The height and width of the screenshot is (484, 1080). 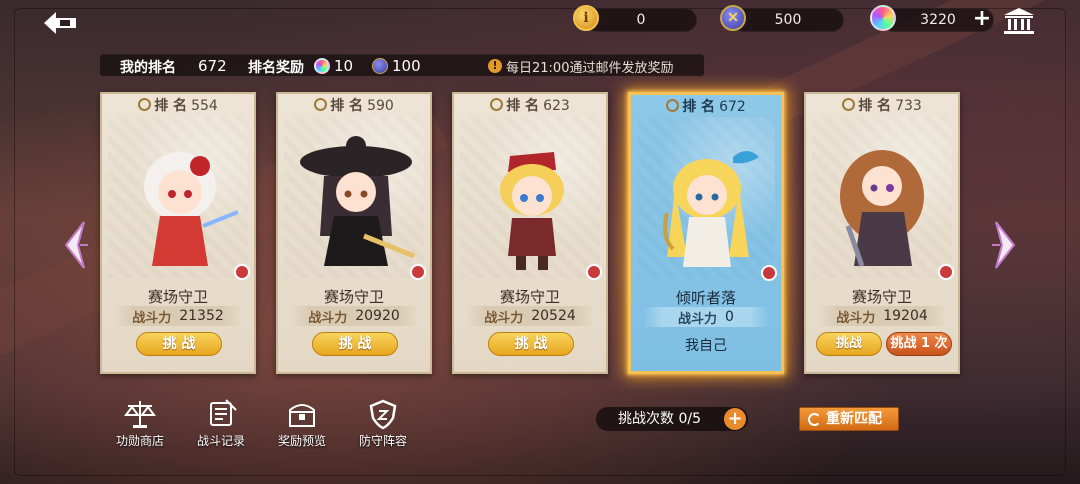 I want to click on self-label: 我自己, so click(x=706, y=346).